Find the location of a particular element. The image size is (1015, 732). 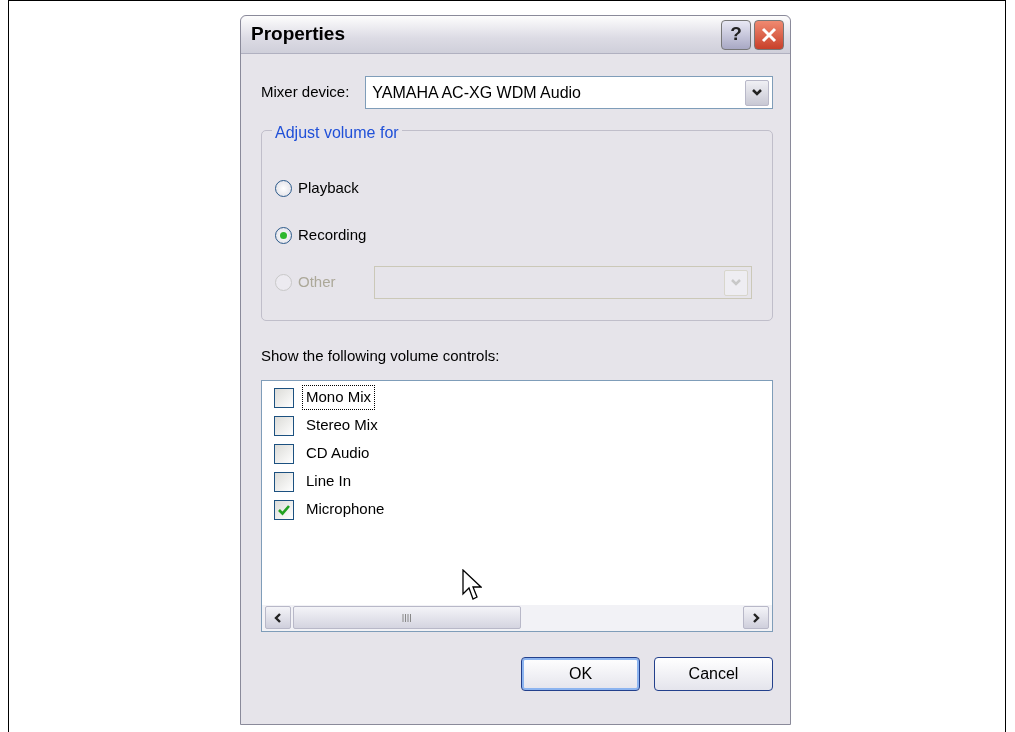

help-button: ? is located at coordinates (736, 34).